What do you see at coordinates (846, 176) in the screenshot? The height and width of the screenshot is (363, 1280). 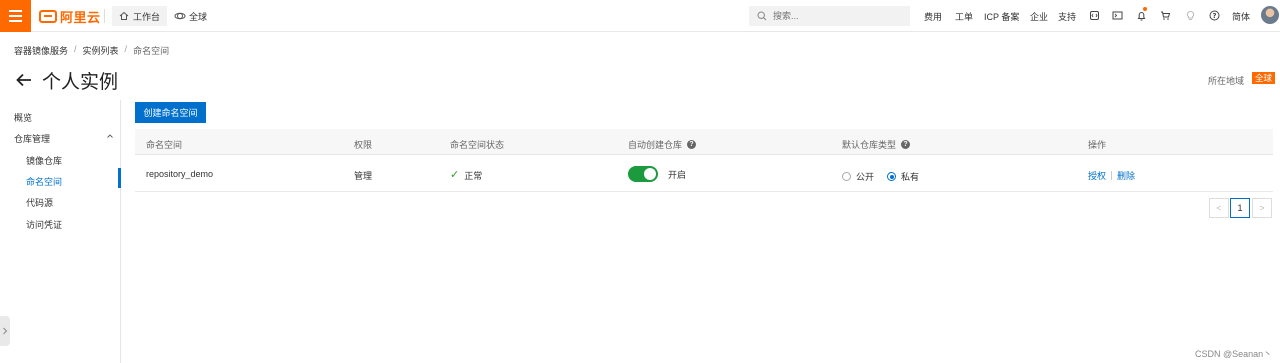 I see `radio-public` at bounding box center [846, 176].